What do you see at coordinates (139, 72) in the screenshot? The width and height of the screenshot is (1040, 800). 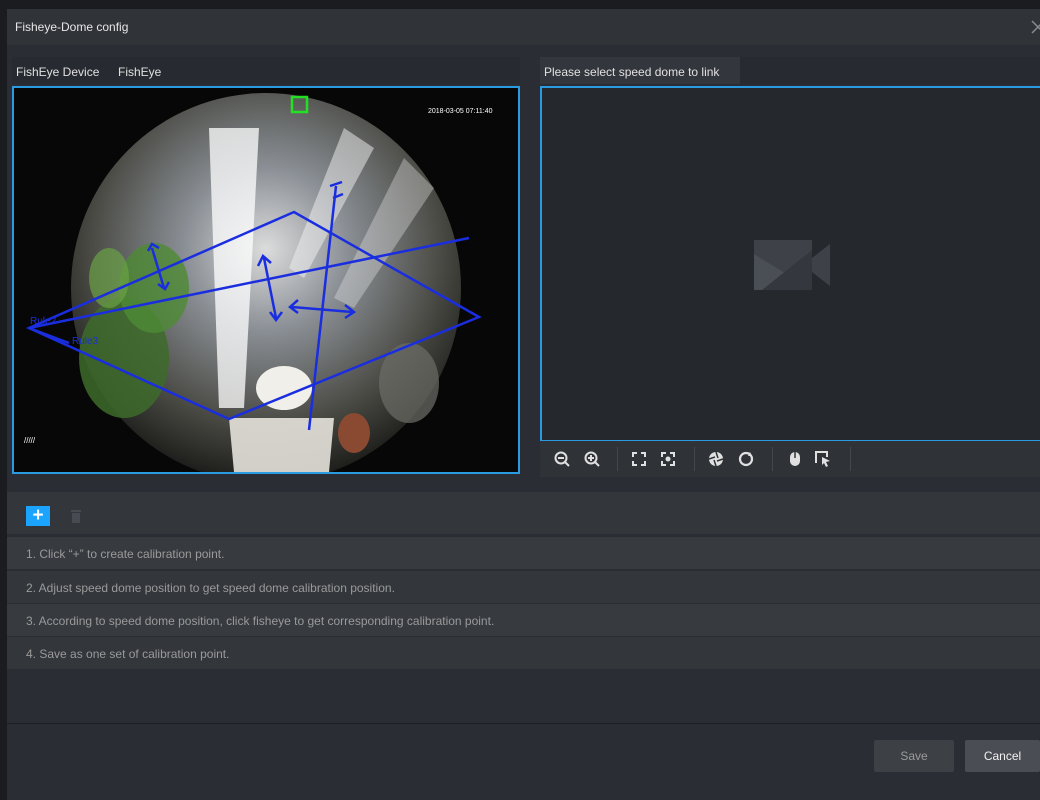 I see `fisheye-channel-label: FishEye` at bounding box center [139, 72].